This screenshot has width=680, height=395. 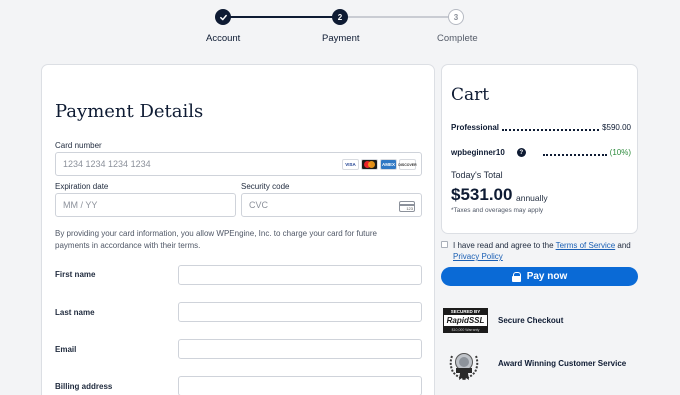 What do you see at coordinates (457, 38) in the screenshot?
I see `step-complete-label: Complete` at bounding box center [457, 38].